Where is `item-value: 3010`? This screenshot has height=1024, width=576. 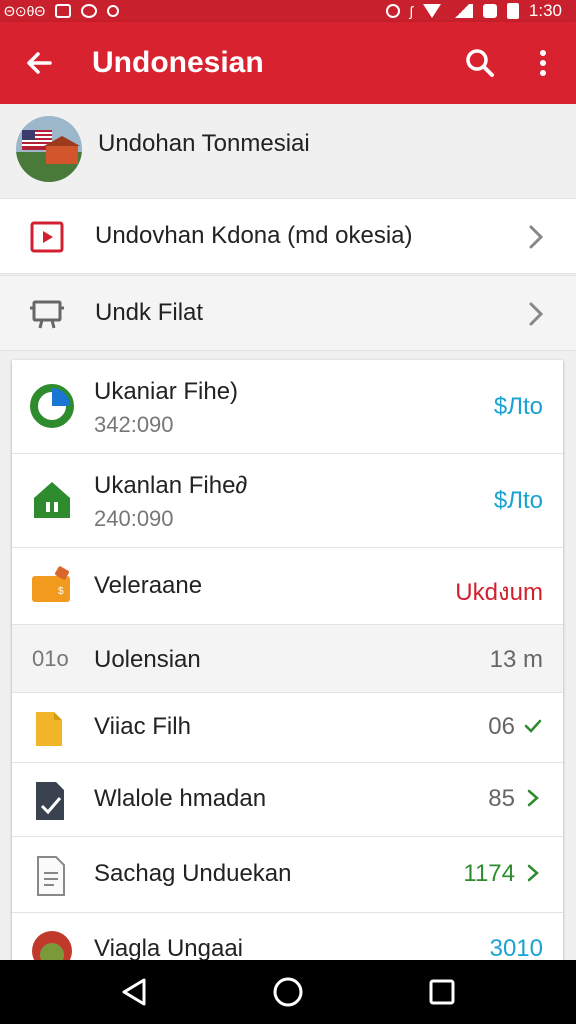
item-value: 3010 is located at coordinates (516, 948).